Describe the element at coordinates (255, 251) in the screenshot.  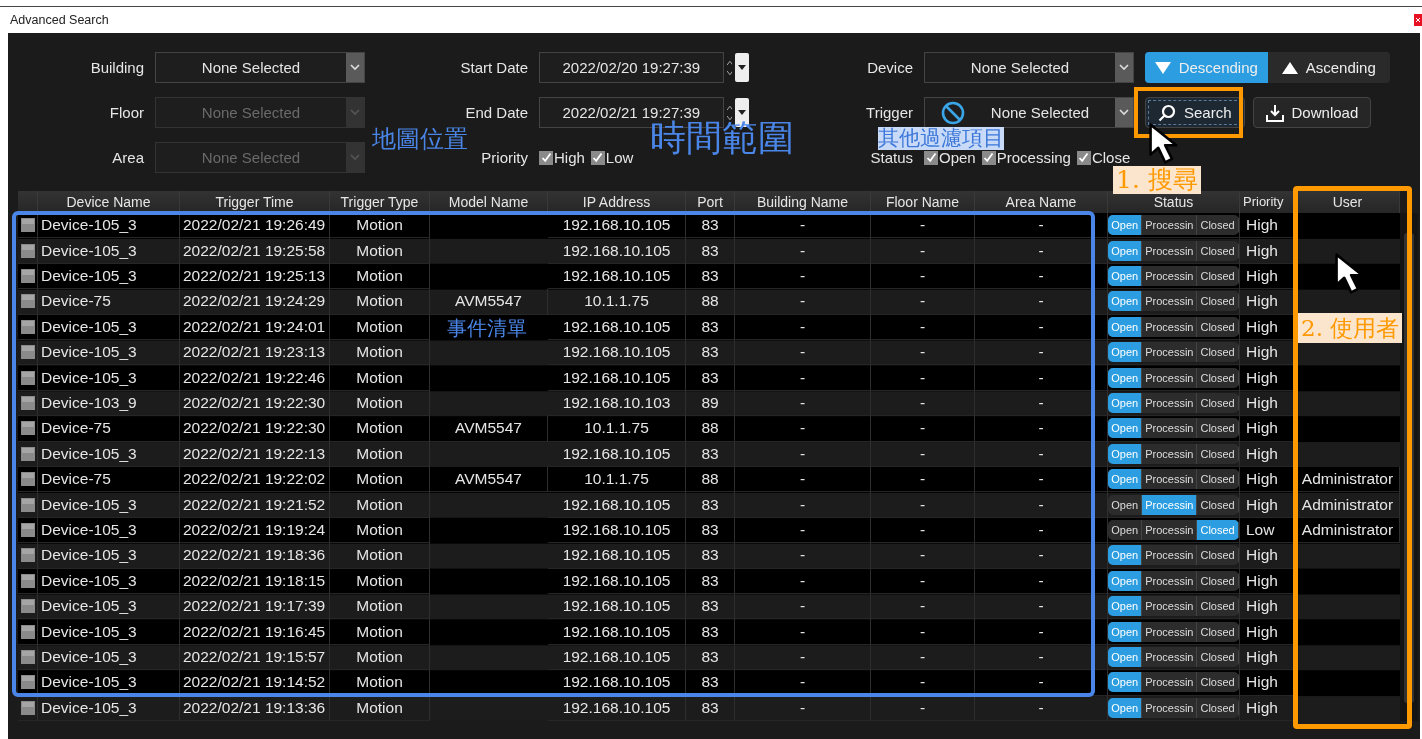
I see `table-cell: 2022/02/21 19:25:58` at that location.